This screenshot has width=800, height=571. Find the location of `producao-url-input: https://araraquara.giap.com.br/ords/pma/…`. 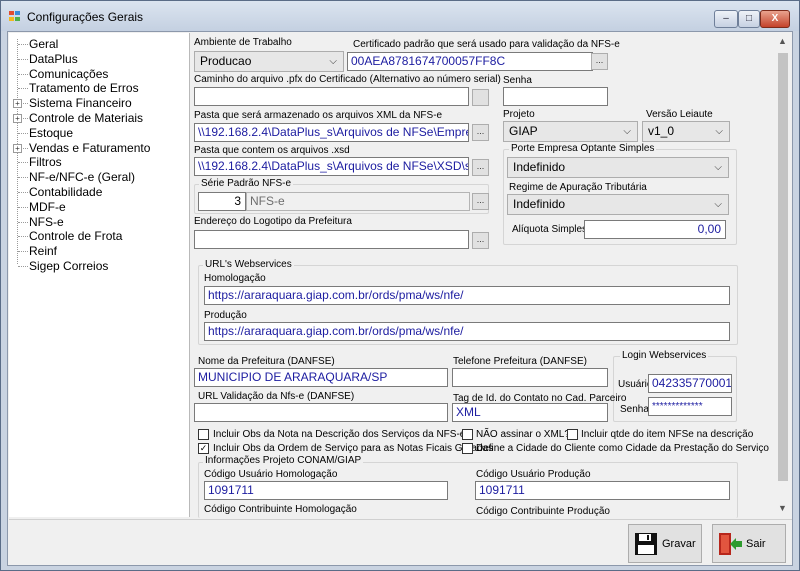

producao-url-input: https://araraquara.giap.com.br/ords/pma/… is located at coordinates (467, 331).